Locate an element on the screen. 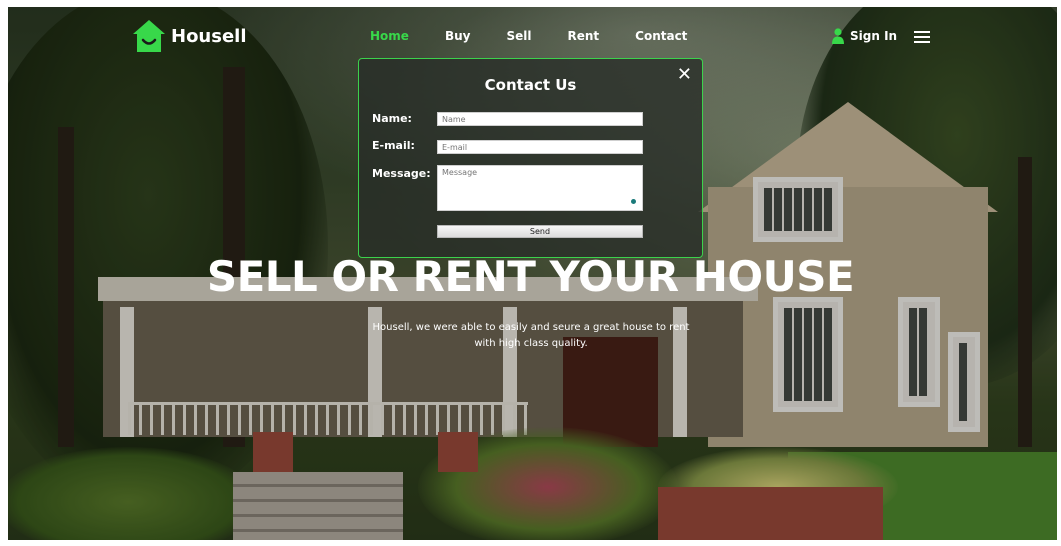 Image resolution: width=1061 pixels, height=546 pixels. close-icon: ✕ is located at coordinates (684, 75).